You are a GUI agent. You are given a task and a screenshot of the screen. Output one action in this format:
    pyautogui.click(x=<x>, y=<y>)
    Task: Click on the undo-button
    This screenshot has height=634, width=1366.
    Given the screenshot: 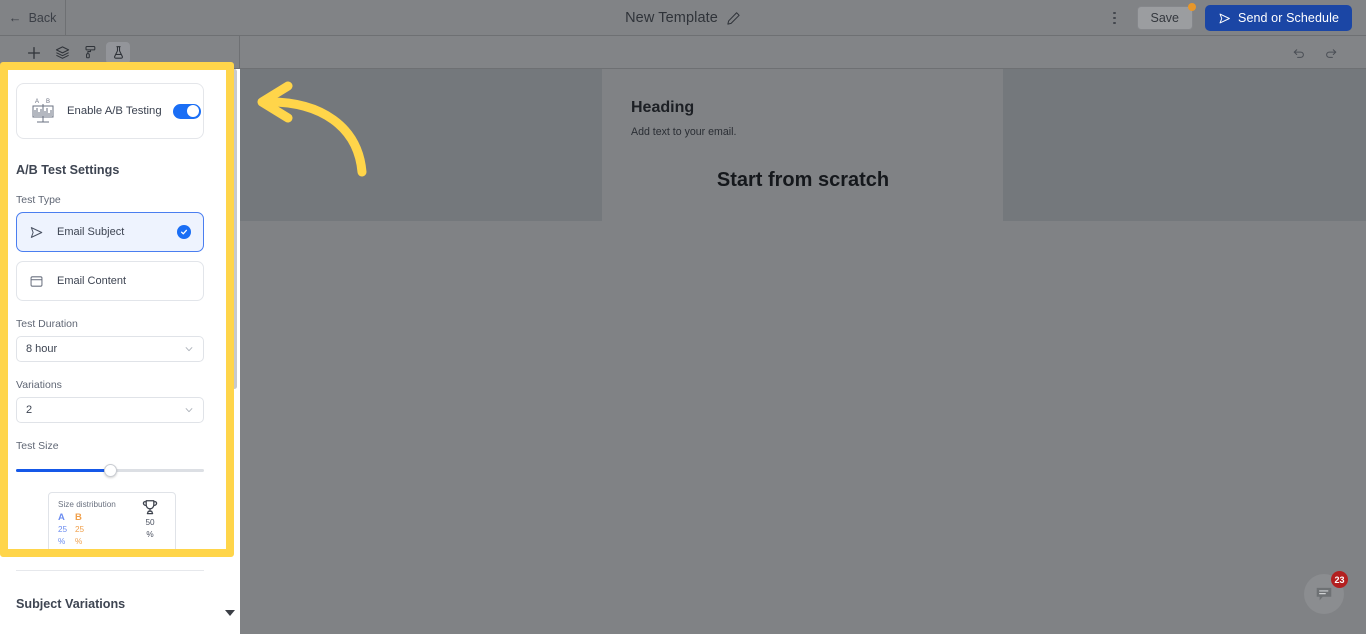 What is the action you would take?
    pyautogui.click(x=1299, y=53)
    